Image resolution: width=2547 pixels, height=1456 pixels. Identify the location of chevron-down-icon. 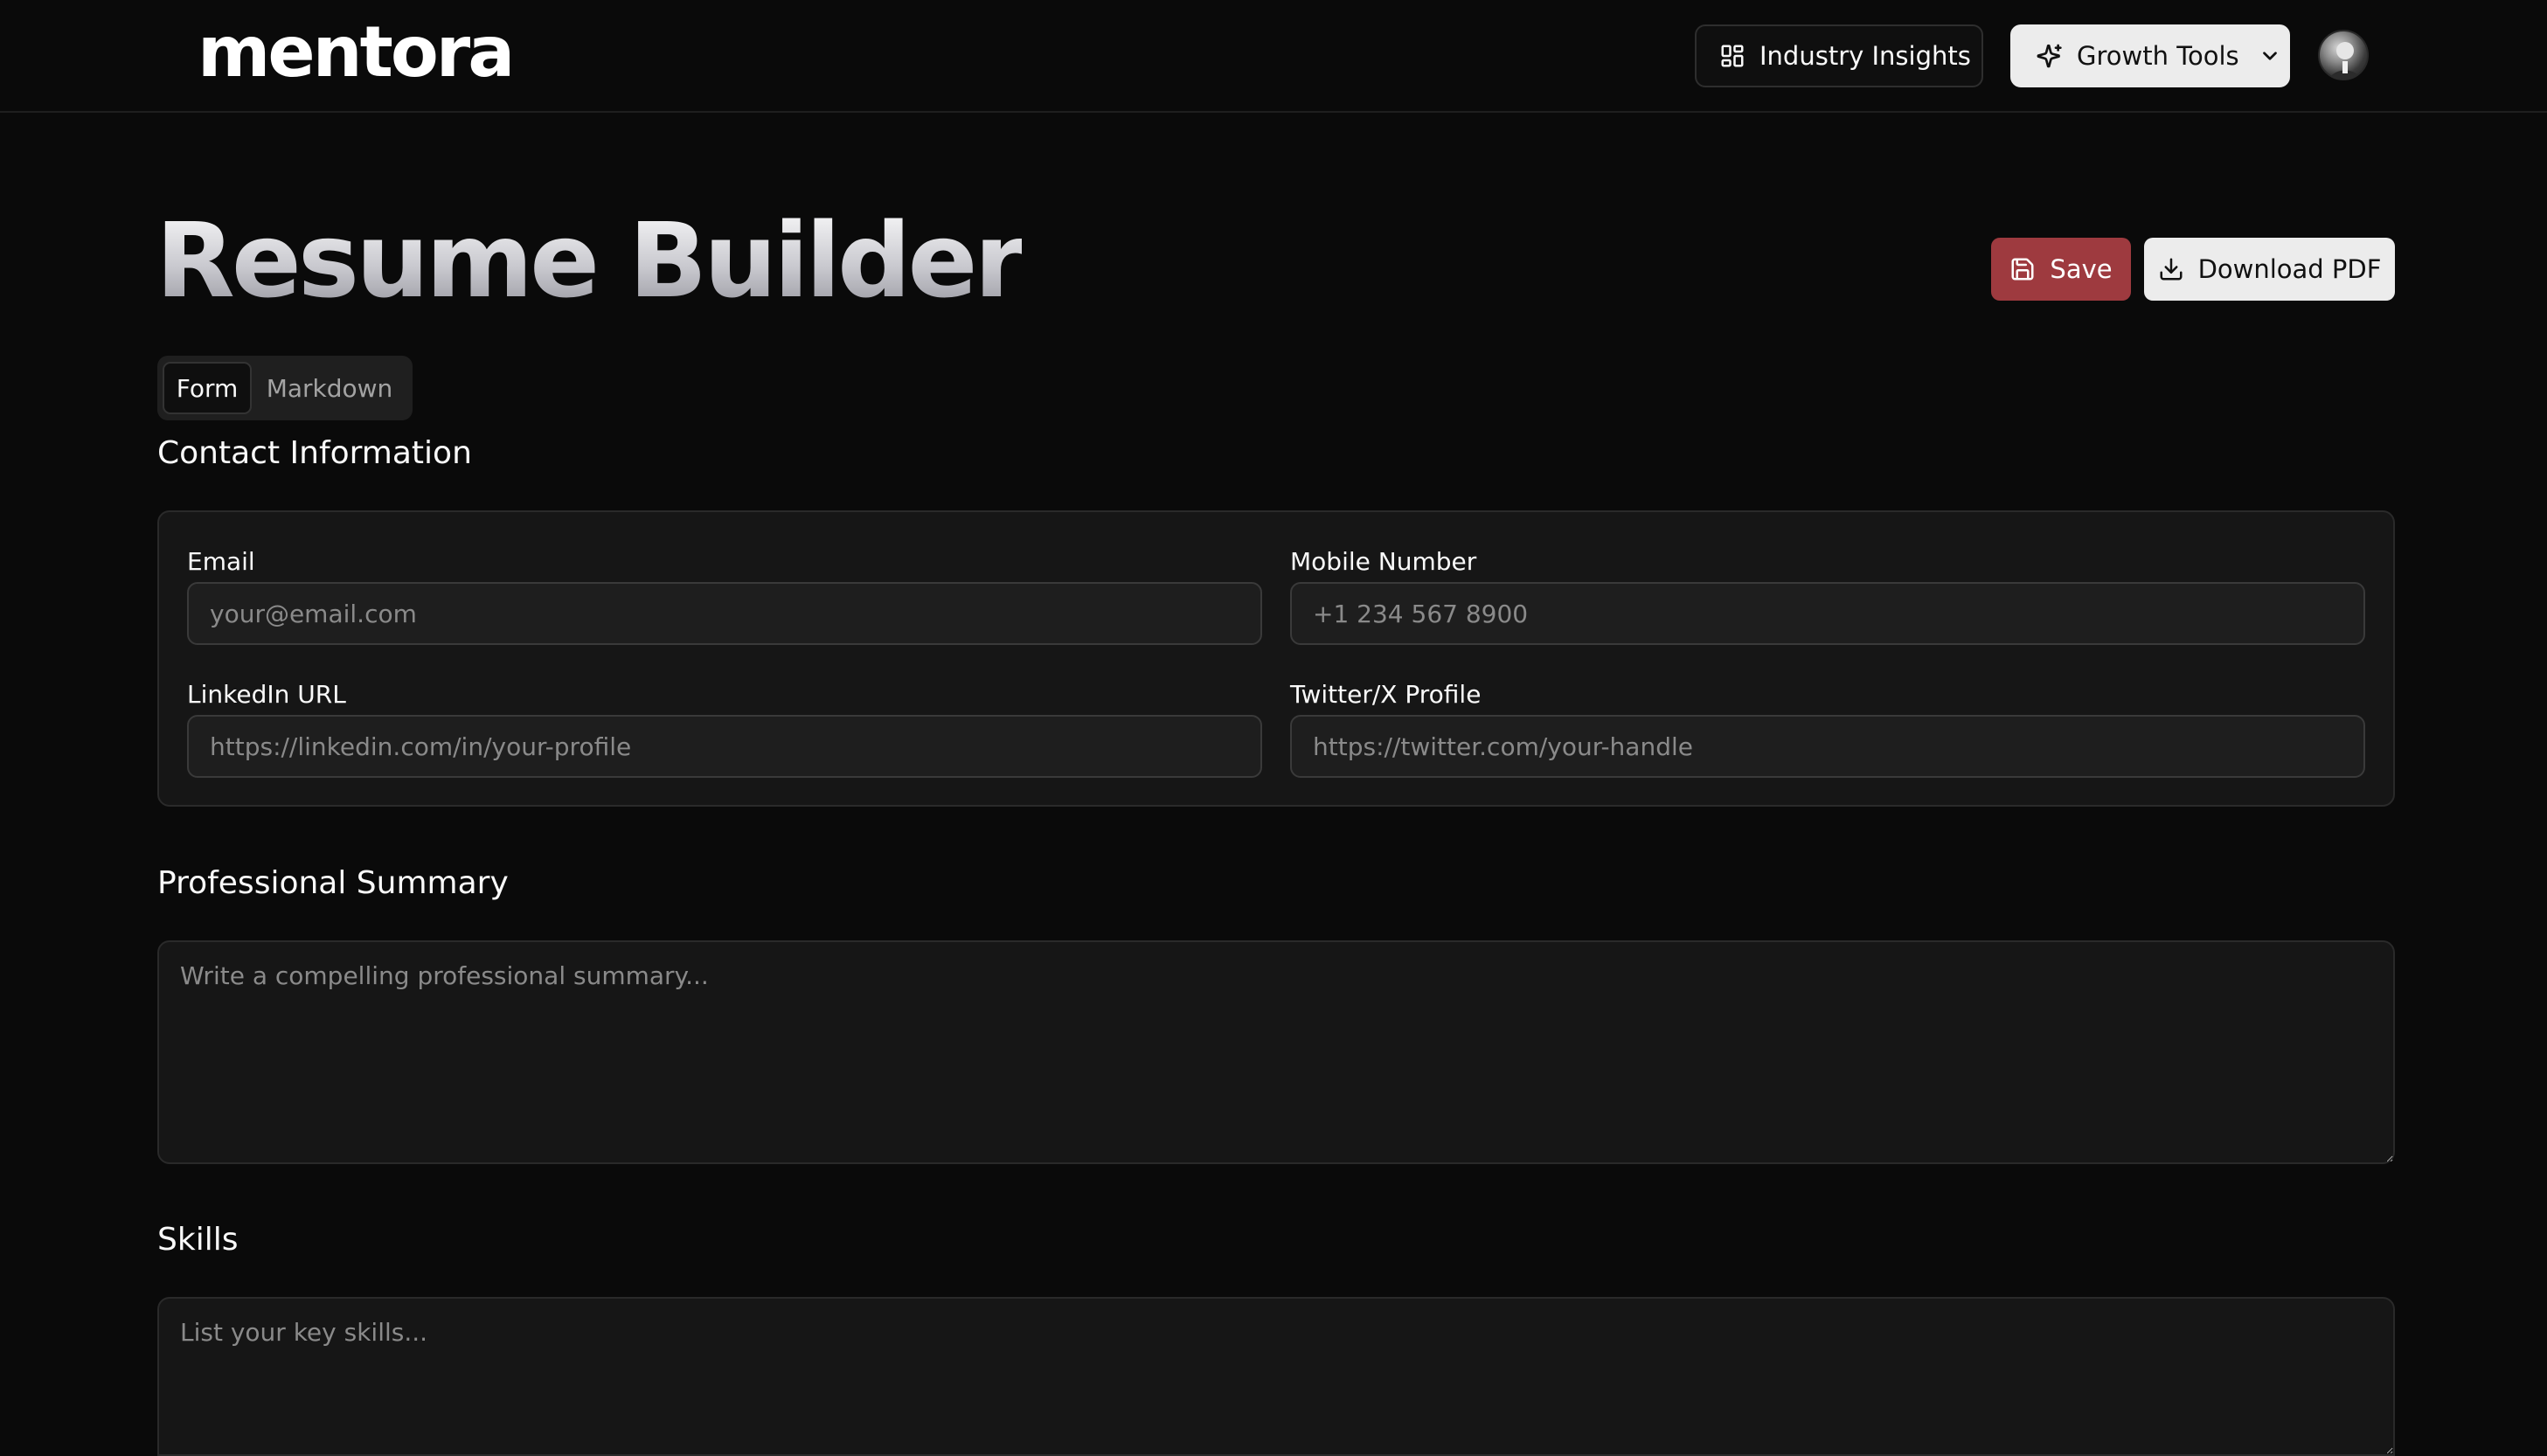
(2270, 56).